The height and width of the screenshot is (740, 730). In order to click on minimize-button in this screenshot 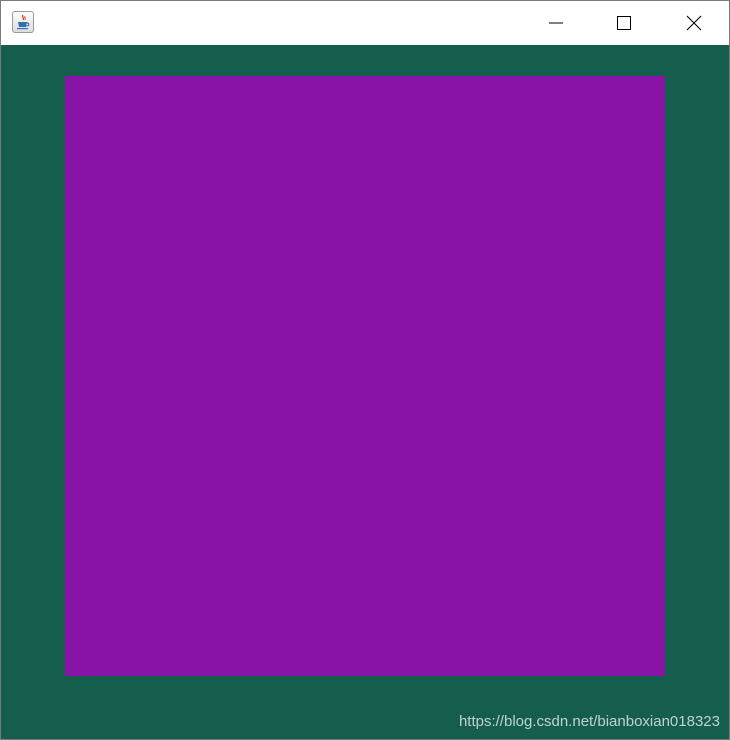, I will do `click(556, 23)`.